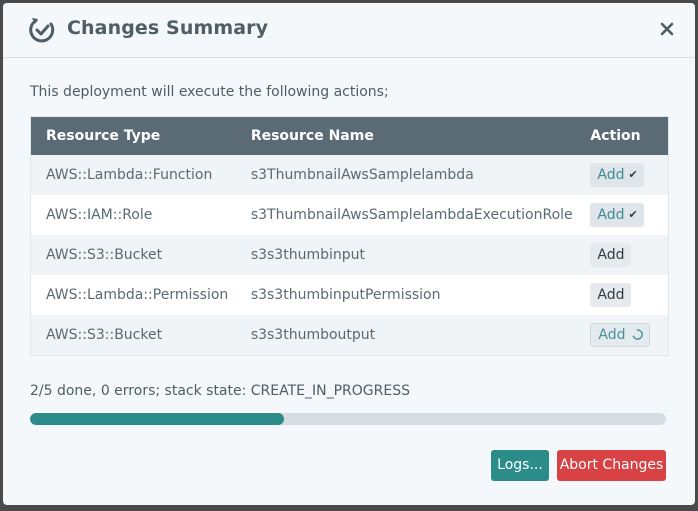 The height and width of the screenshot is (511, 698). I want to click on header-action: Action, so click(615, 136).